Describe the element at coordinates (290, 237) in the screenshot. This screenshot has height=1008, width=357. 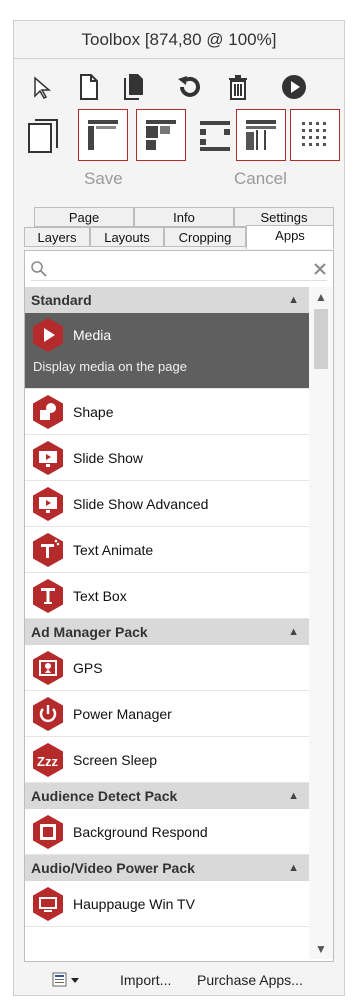
I see `tab-apps: Apps` at that location.